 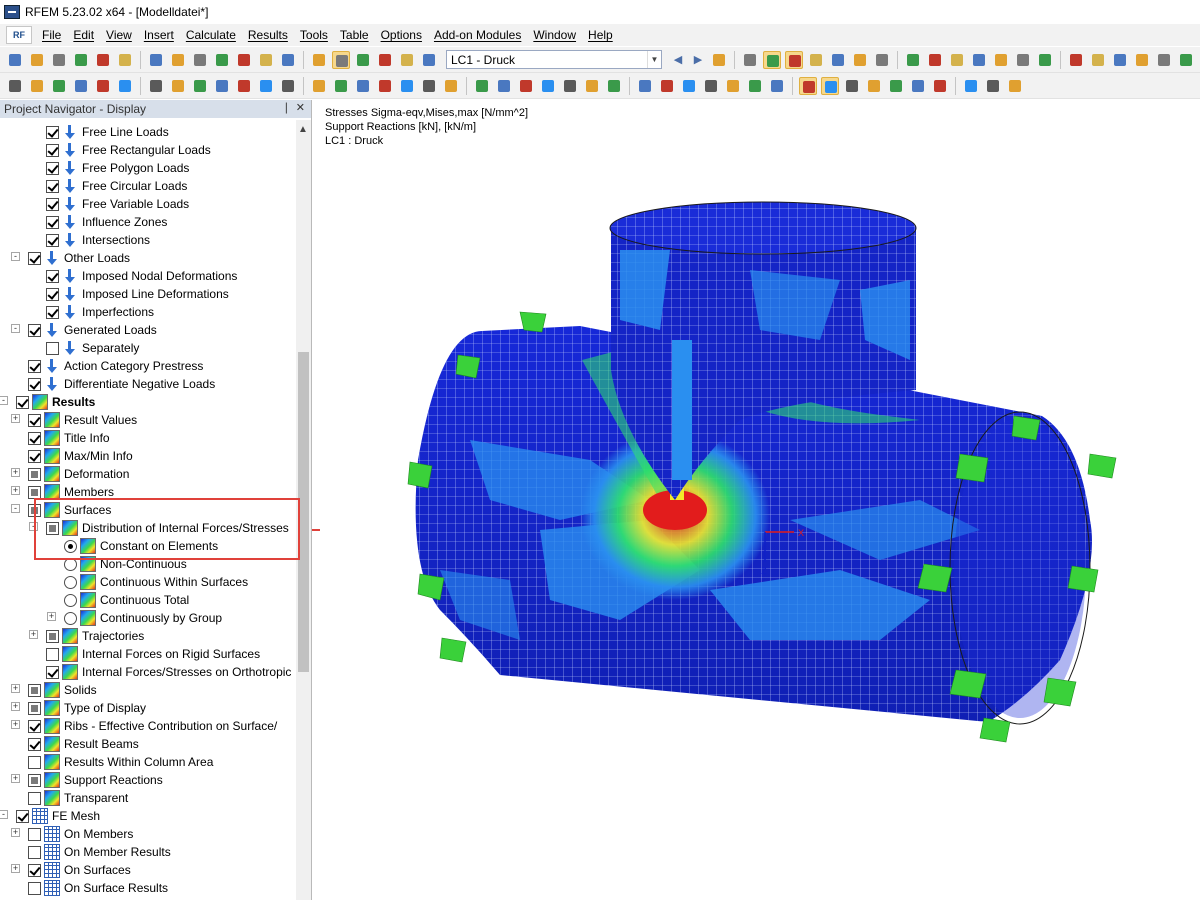 I want to click on tree-item-imposed-line-deformations: Imposed Line Deformations, so click(x=148, y=293).